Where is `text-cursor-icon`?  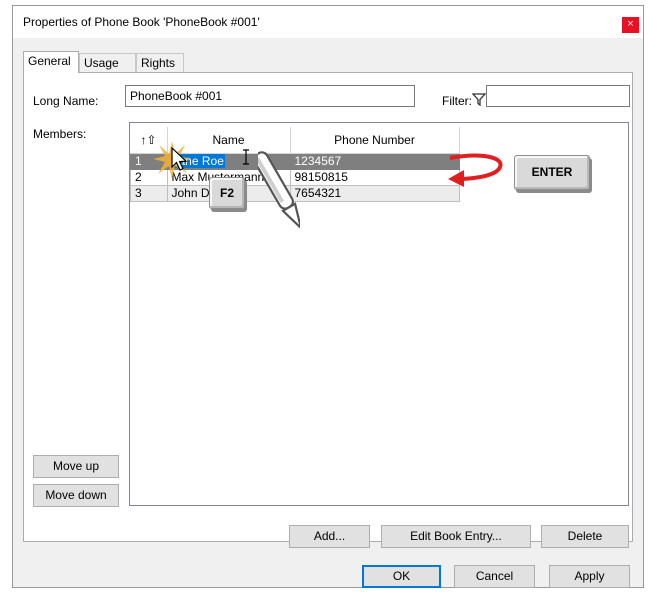 text-cursor-icon is located at coordinates (246, 157).